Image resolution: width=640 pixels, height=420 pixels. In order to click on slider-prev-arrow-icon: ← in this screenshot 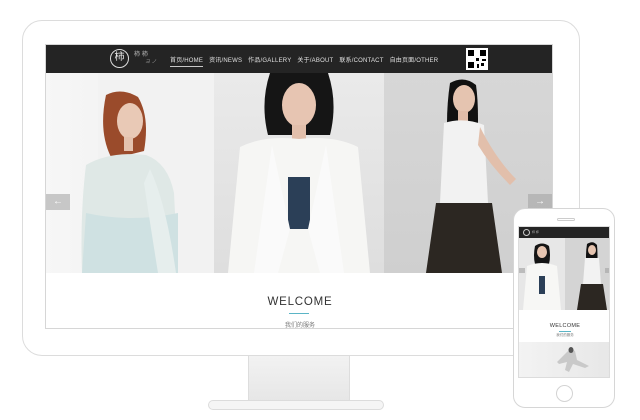, I will do `click(58, 202)`.